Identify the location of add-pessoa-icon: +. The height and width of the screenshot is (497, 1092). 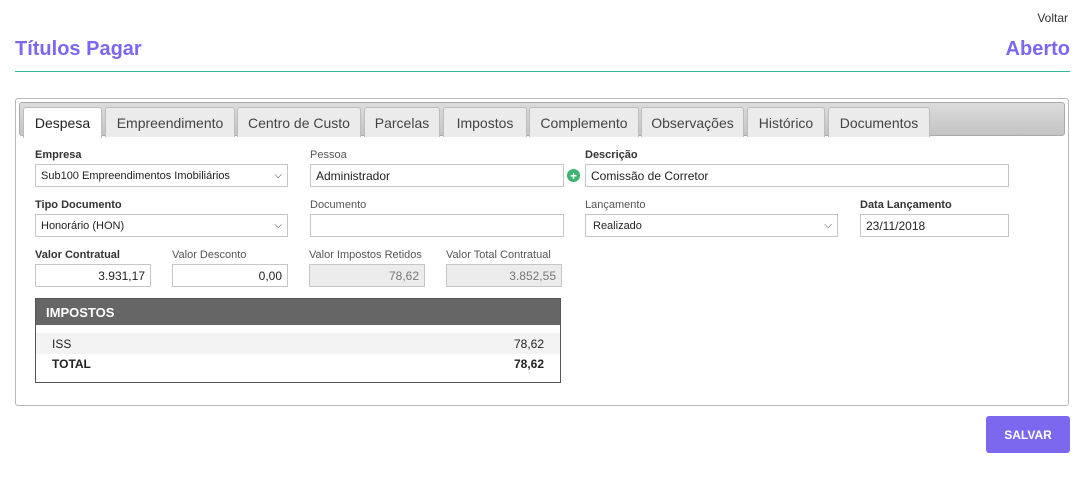
(573, 175).